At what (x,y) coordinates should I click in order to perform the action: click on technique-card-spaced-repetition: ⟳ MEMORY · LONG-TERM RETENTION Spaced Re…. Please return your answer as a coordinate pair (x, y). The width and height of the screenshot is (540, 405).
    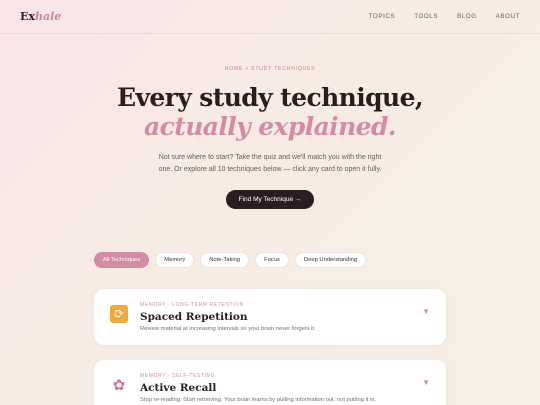
    Looking at the image, I should click on (270, 317).